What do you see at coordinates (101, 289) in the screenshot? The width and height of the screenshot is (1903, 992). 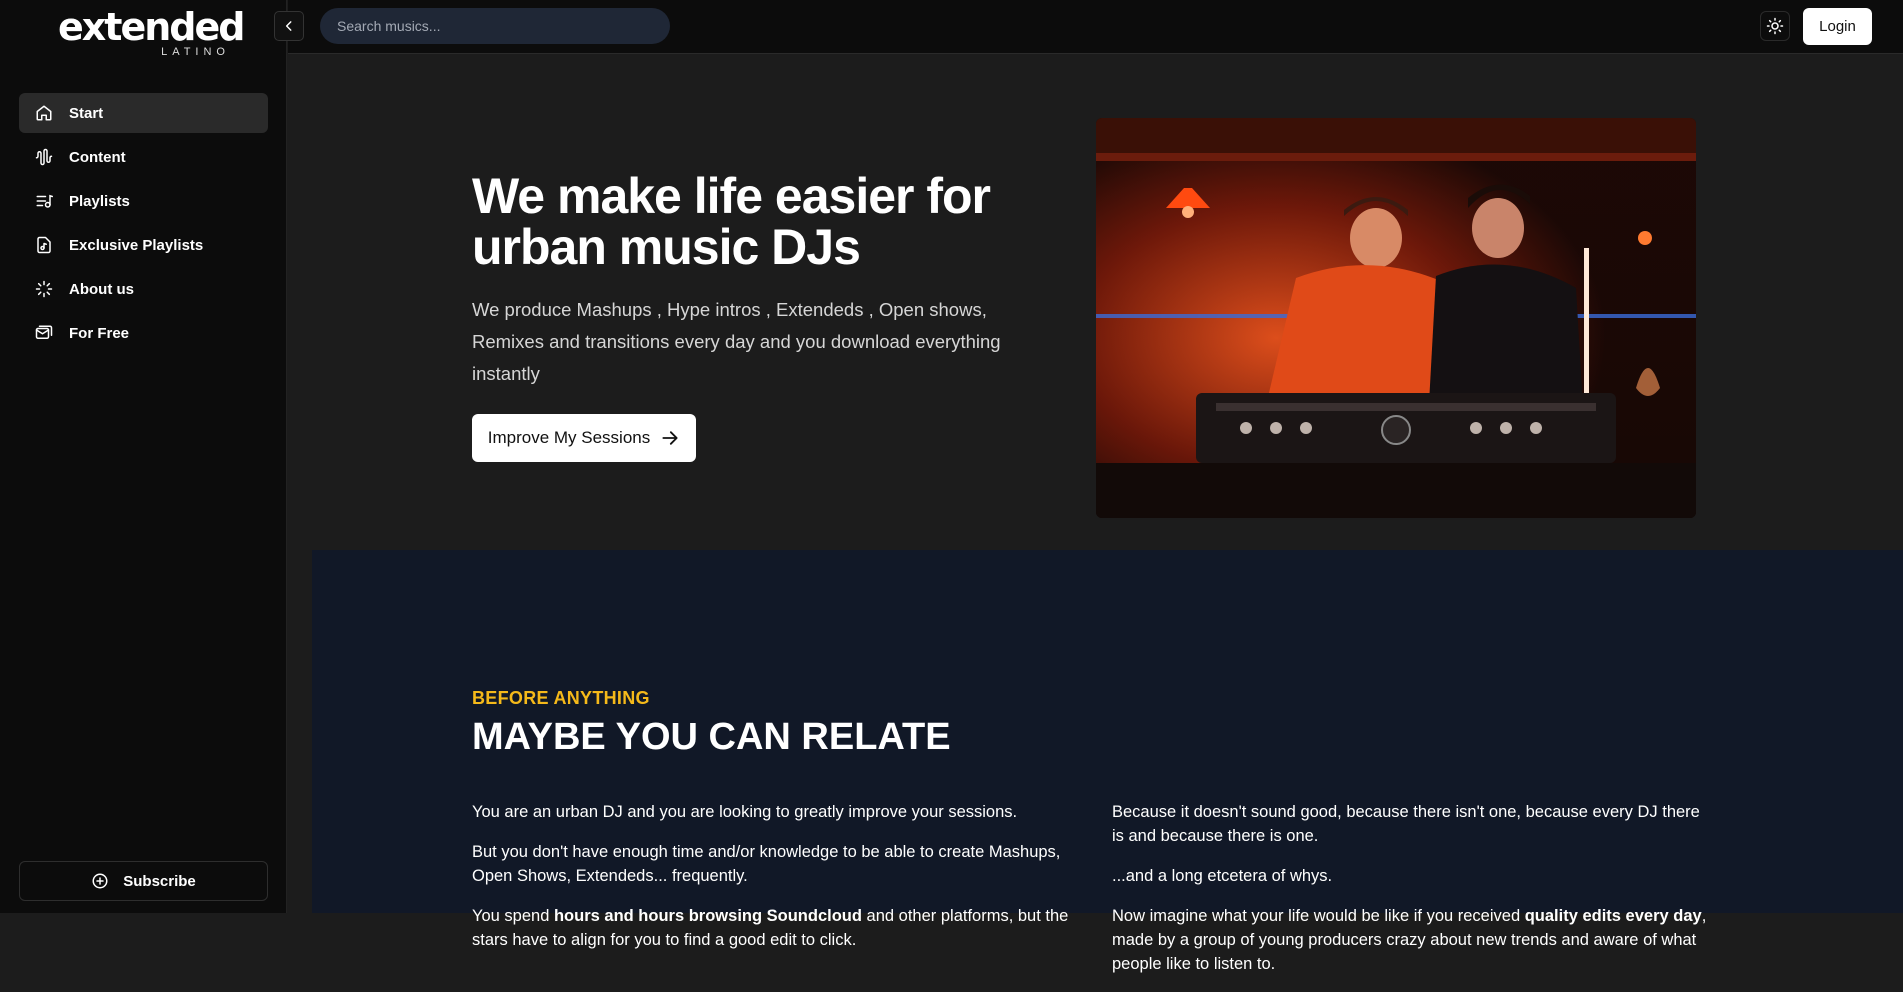 I see `sidebar-item-label: About us` at bounding box center [101, 289].